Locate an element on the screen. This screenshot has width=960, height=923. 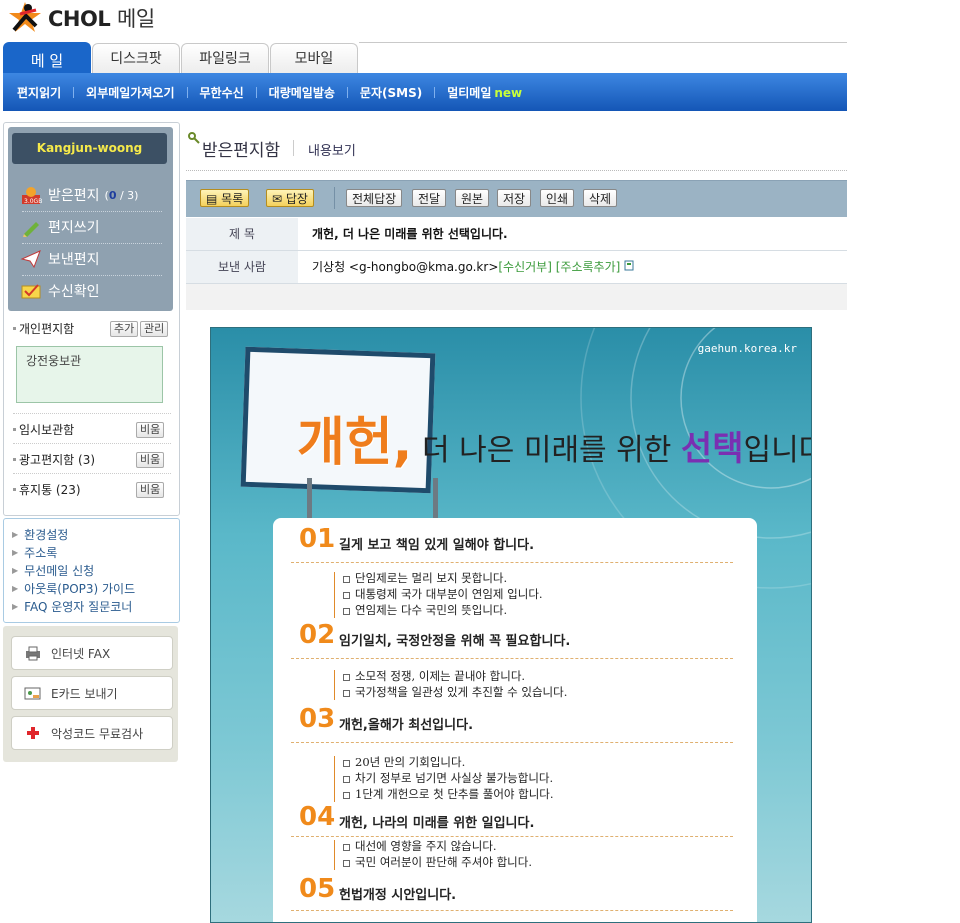
svg-text: 3.0GB is located at coordinates (33, 201).